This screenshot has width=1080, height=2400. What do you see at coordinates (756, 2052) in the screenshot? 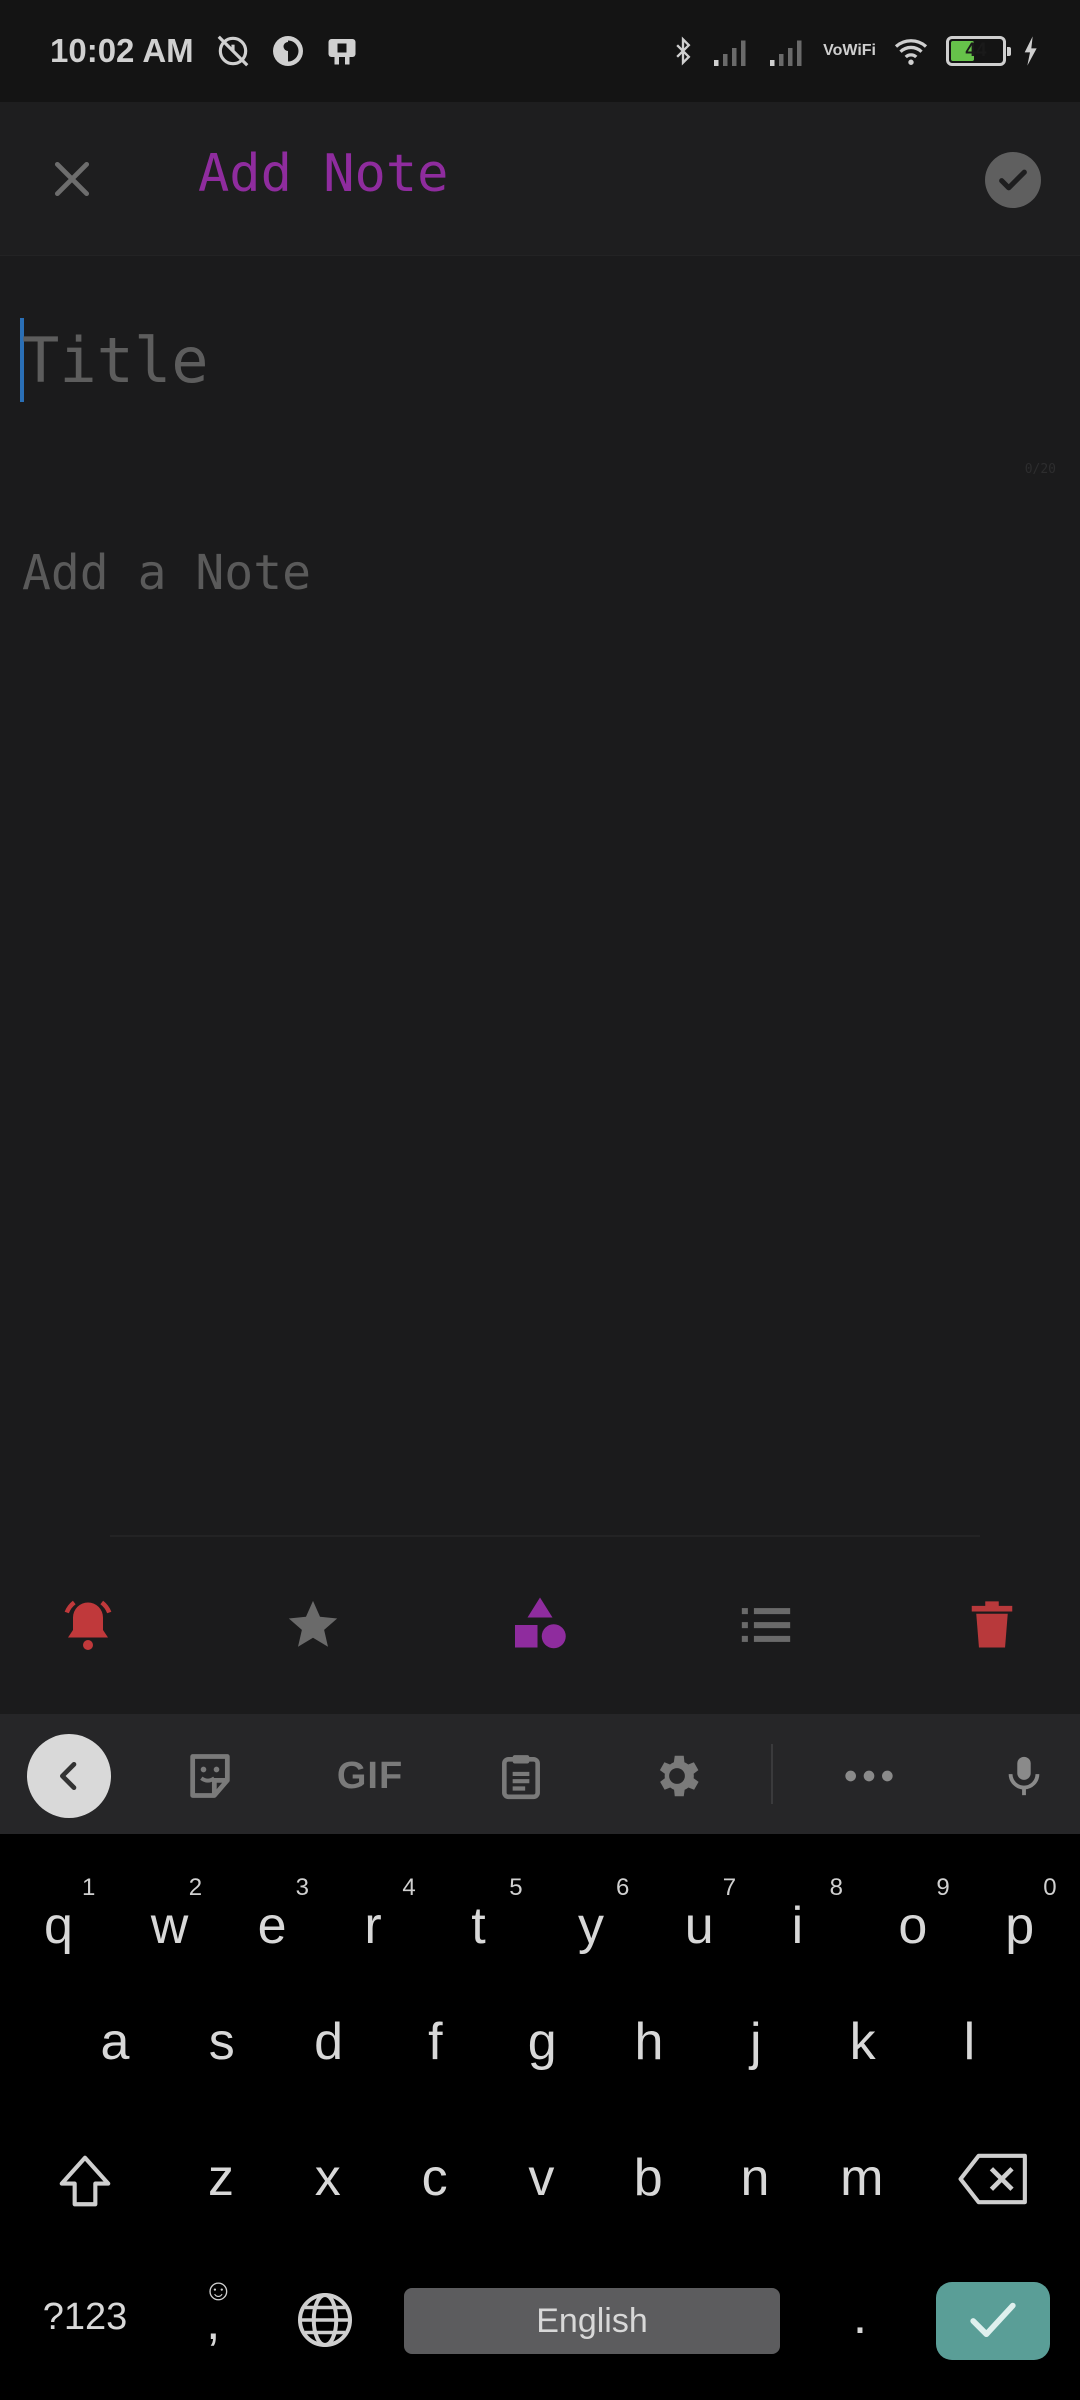
I see `key-j: j` at bounding box center [756, 2052].